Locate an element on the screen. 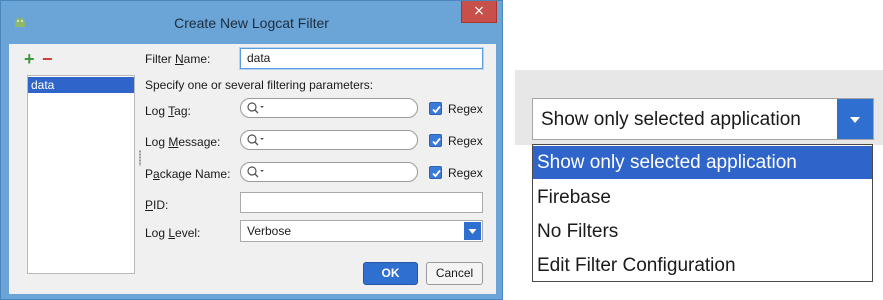 The width and height of the screenshot is (883, 300). filter-combo-value: Show only selected application is located at coordinates (671, 119).